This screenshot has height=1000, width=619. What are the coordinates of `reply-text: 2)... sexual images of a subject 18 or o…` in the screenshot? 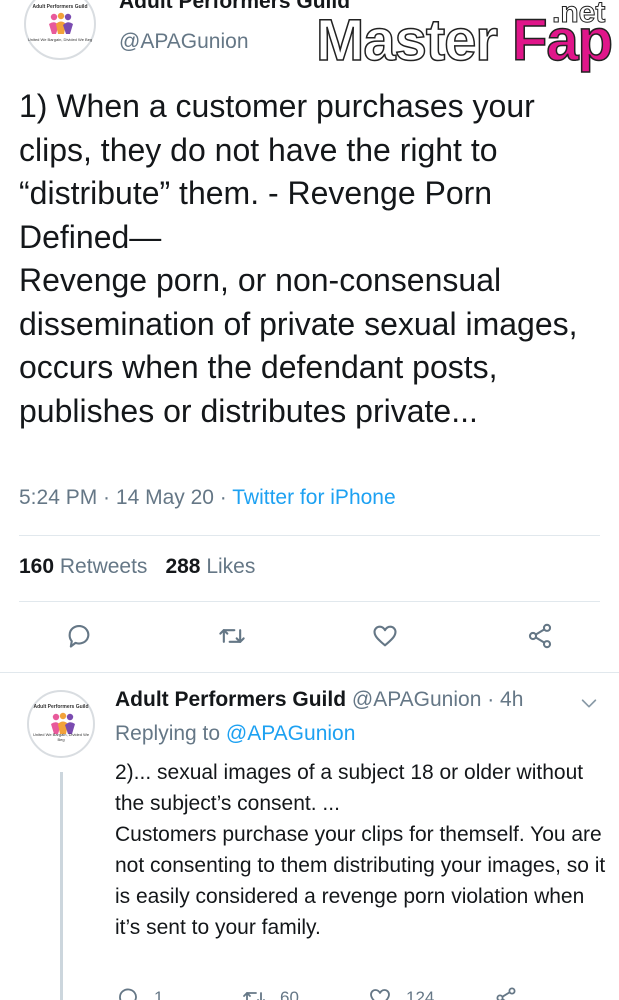 It's located at (360, 850).